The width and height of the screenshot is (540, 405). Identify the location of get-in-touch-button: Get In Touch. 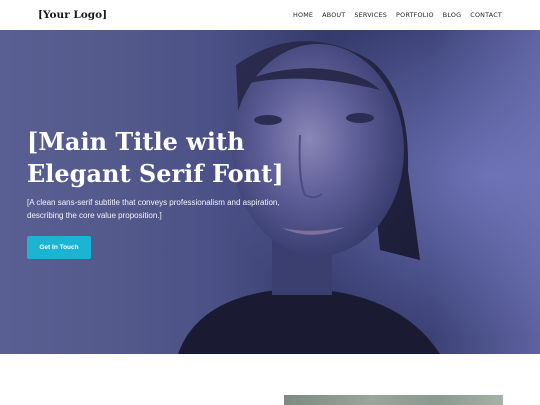
(59, 247).